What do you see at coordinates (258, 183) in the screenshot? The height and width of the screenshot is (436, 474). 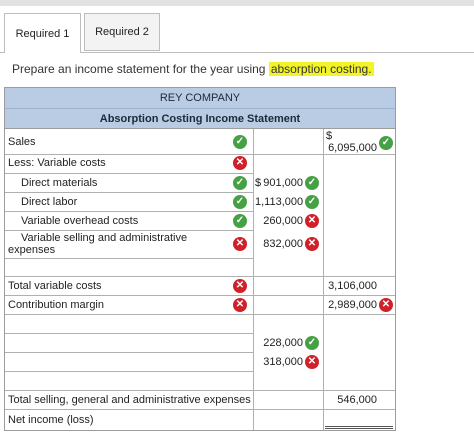 I see `dm-dollar-sign: $` at bounding box center [258, 183].